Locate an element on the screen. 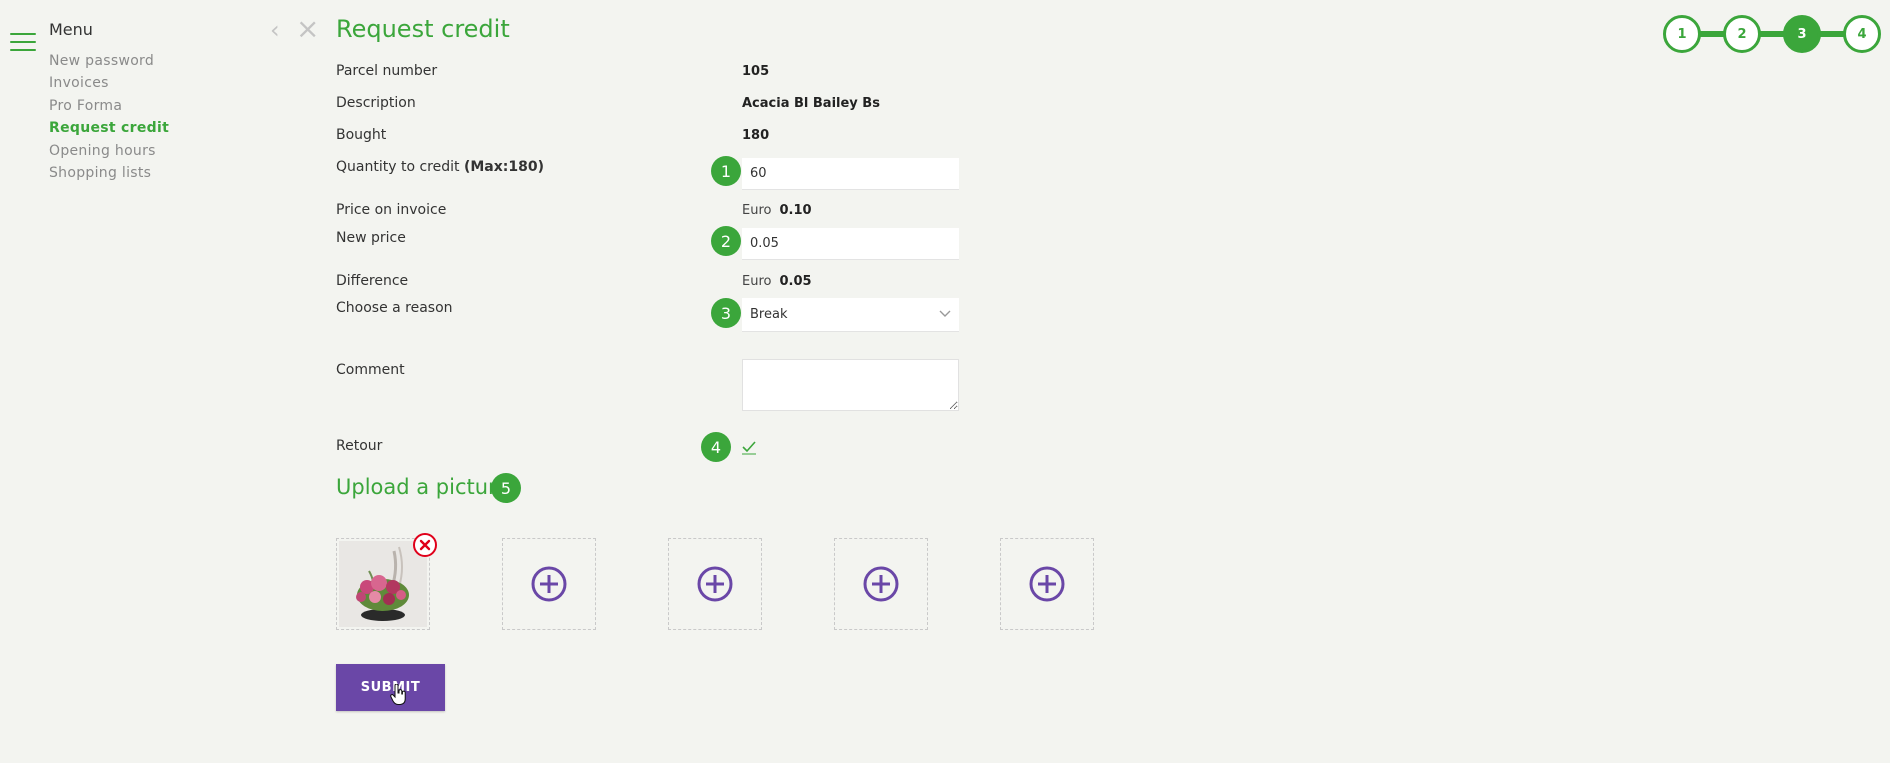 This screenshot has width=1890, height=763. checkmark-icon is located at coordinates (749, 448).